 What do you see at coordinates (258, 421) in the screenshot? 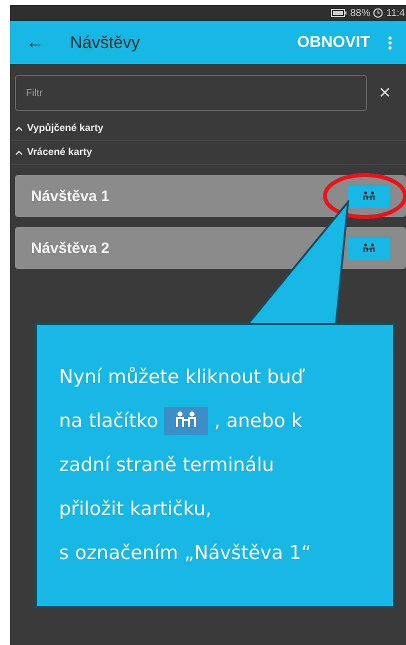
I see `callout-text: , anebo k` at bounding box center [258, 421].